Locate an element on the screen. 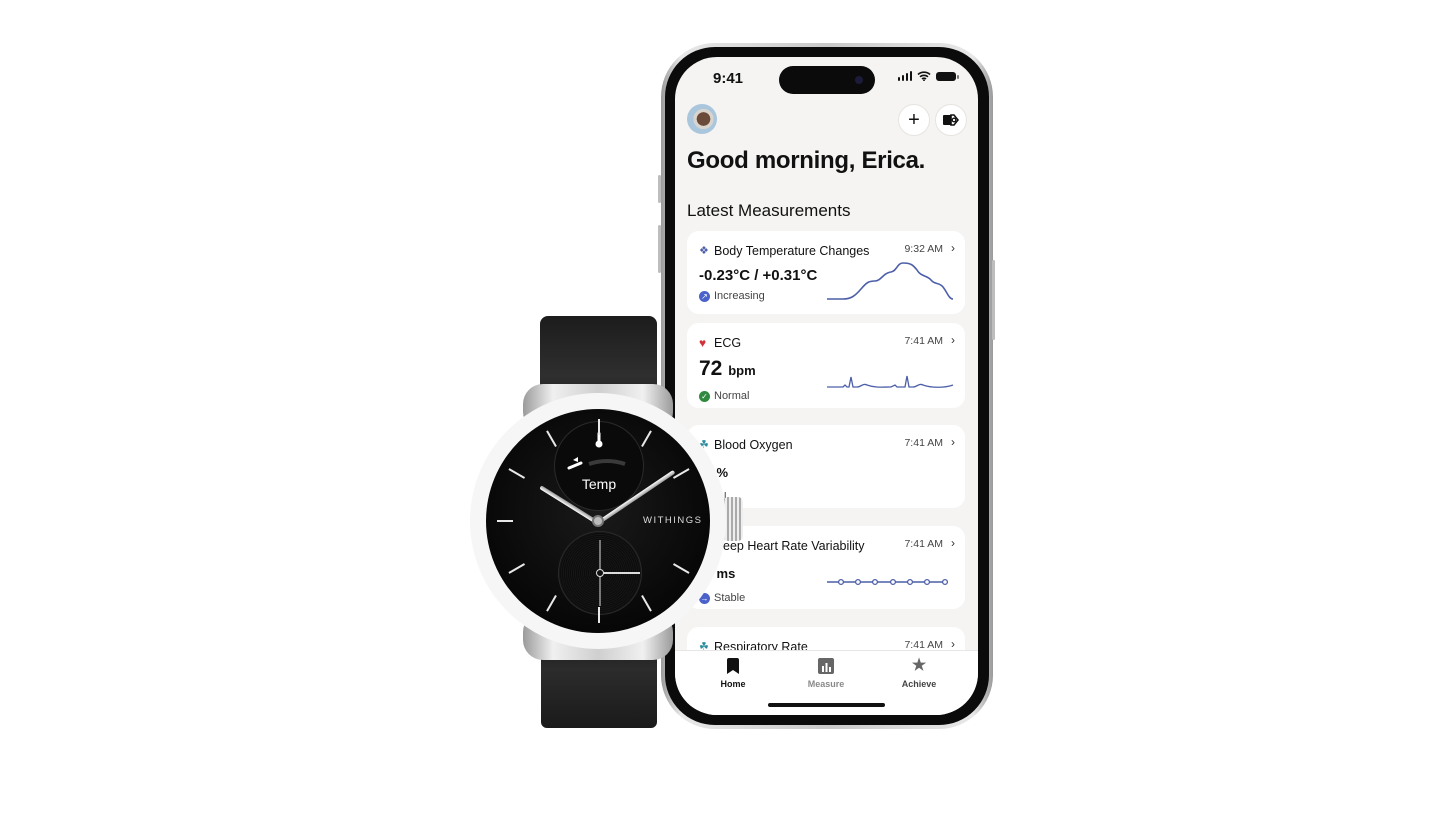 This screenshot has width=1445, height=813. plus-icon: + is located at coordinates (914, 119).